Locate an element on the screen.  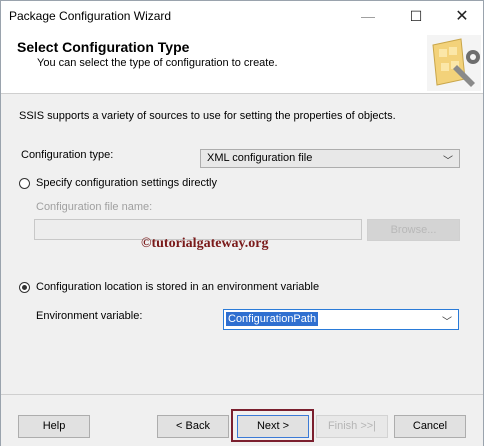
radio-specify-directly is located at coordinates (24, 183).